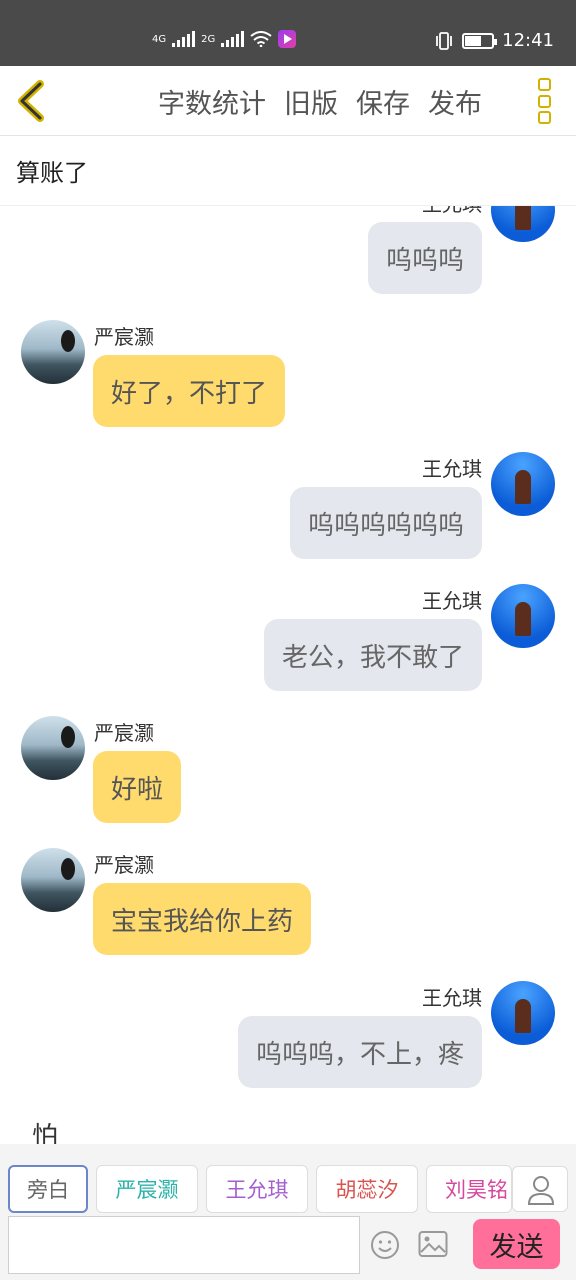 Image resolution: width=576 pixels, height=1280 pixels. I want to click on signal-2-icon, so click(233, 39).